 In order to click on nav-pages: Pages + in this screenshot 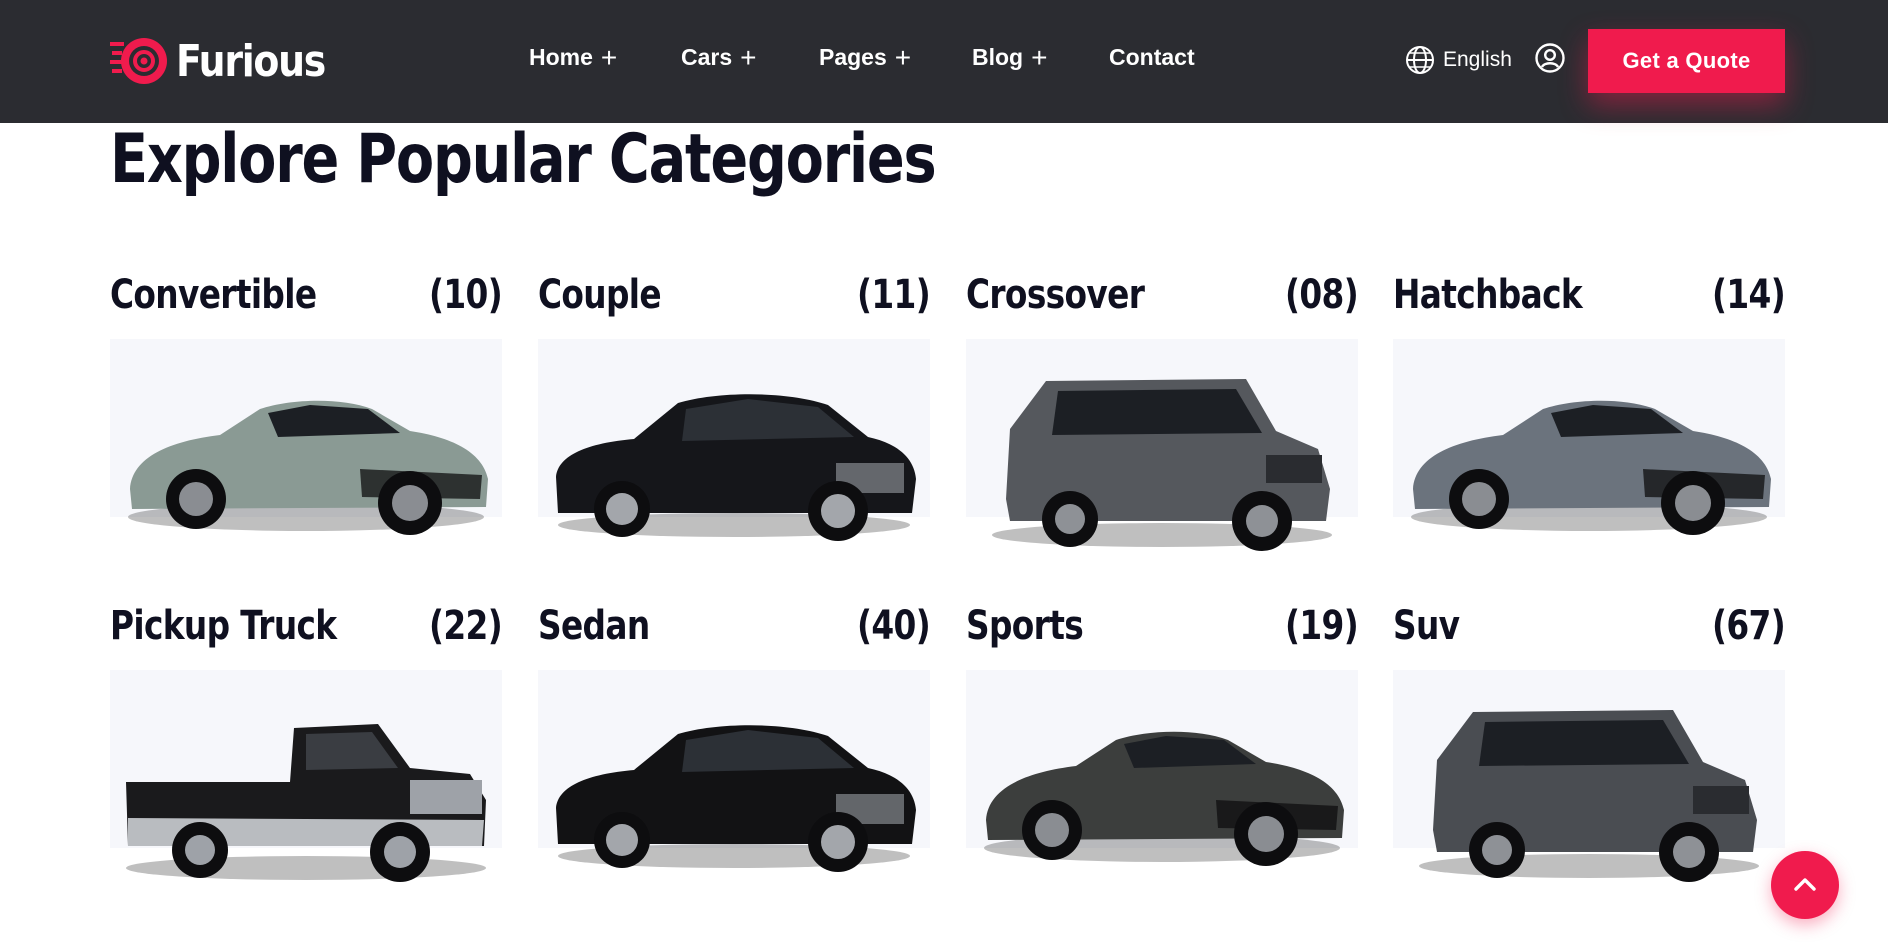, I will do `click(895, 57)`.